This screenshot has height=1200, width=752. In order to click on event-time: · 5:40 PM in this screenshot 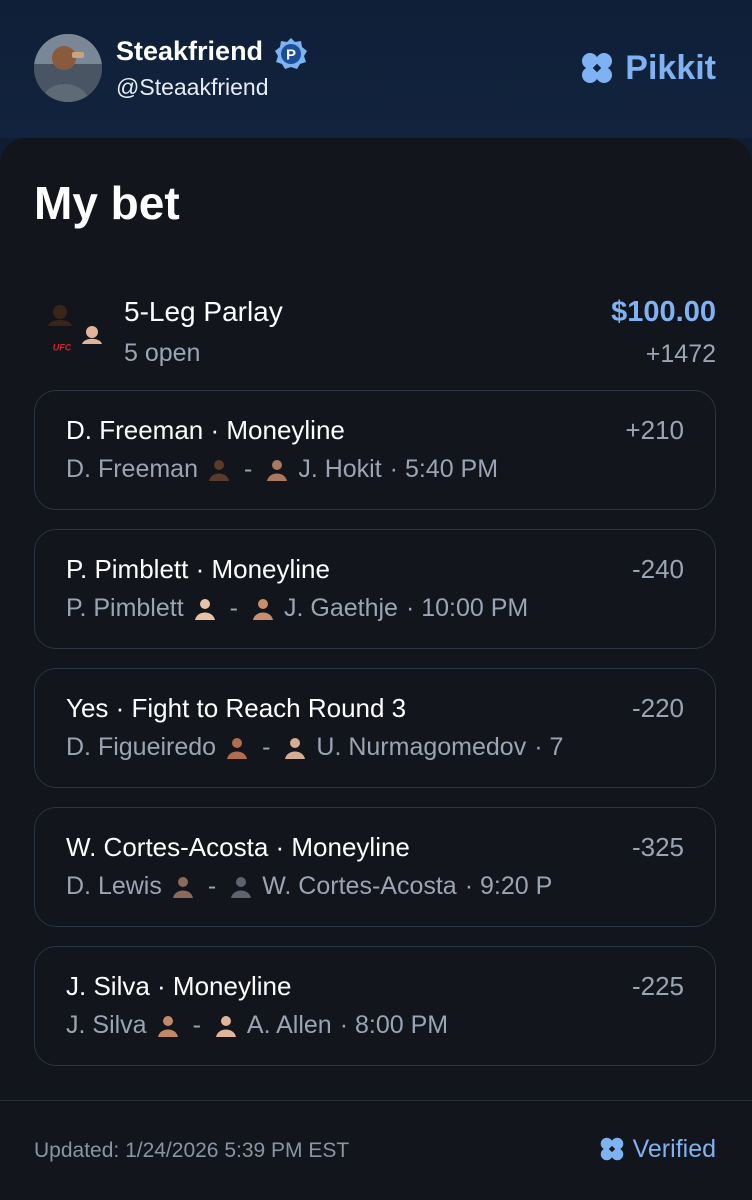, I will do `click(444, 469)`.